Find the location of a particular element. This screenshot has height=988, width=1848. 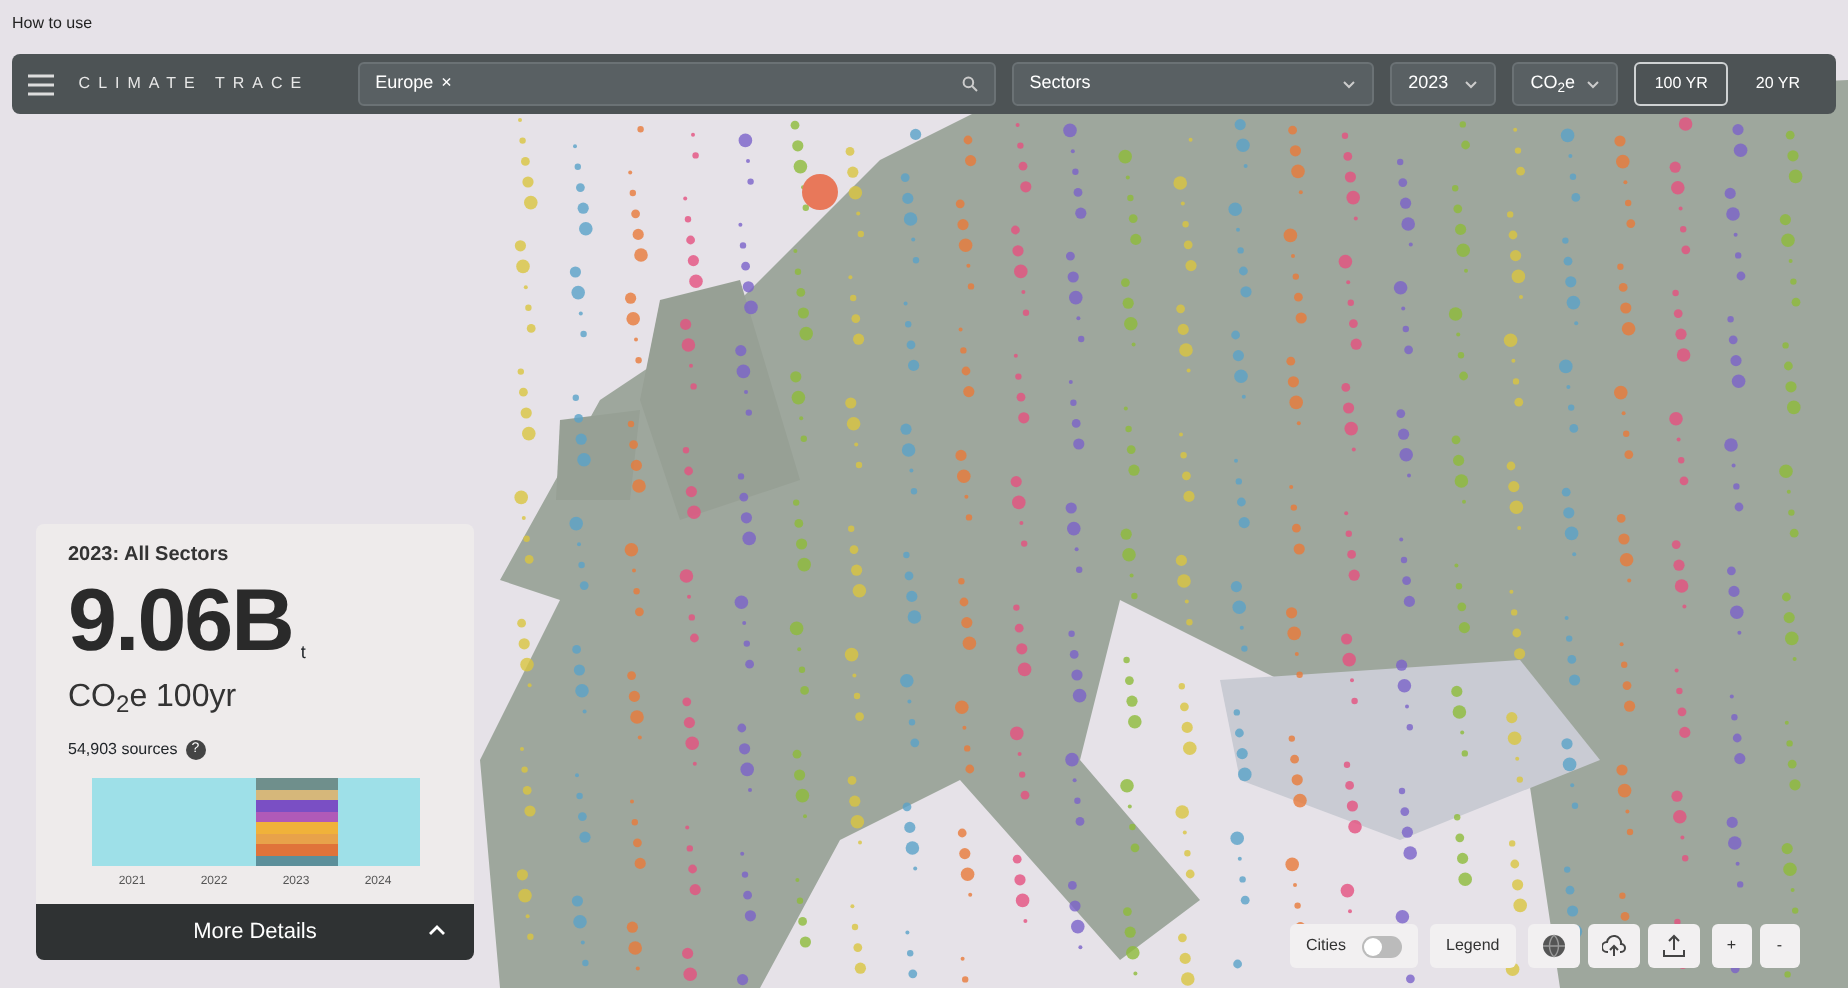

chevron-up-icon is located at coordinates (437, 930).